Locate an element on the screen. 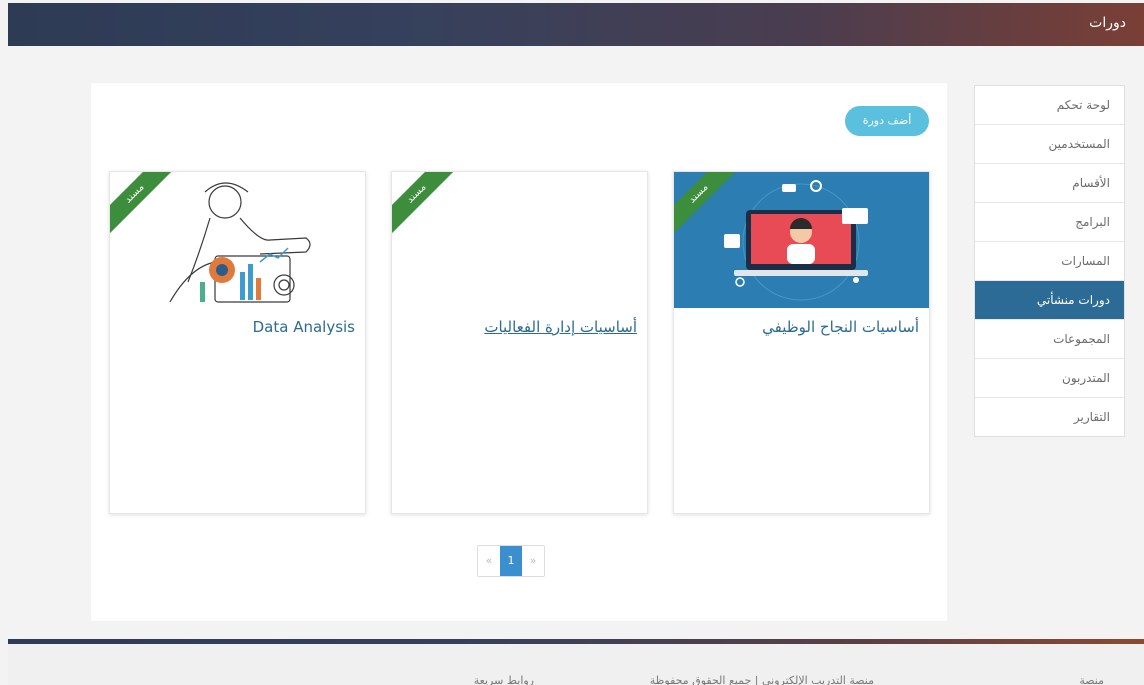 The width and height of the screenshot is (1144, 685). pagination-page-1: 1 is located at coordinates (511, 561).